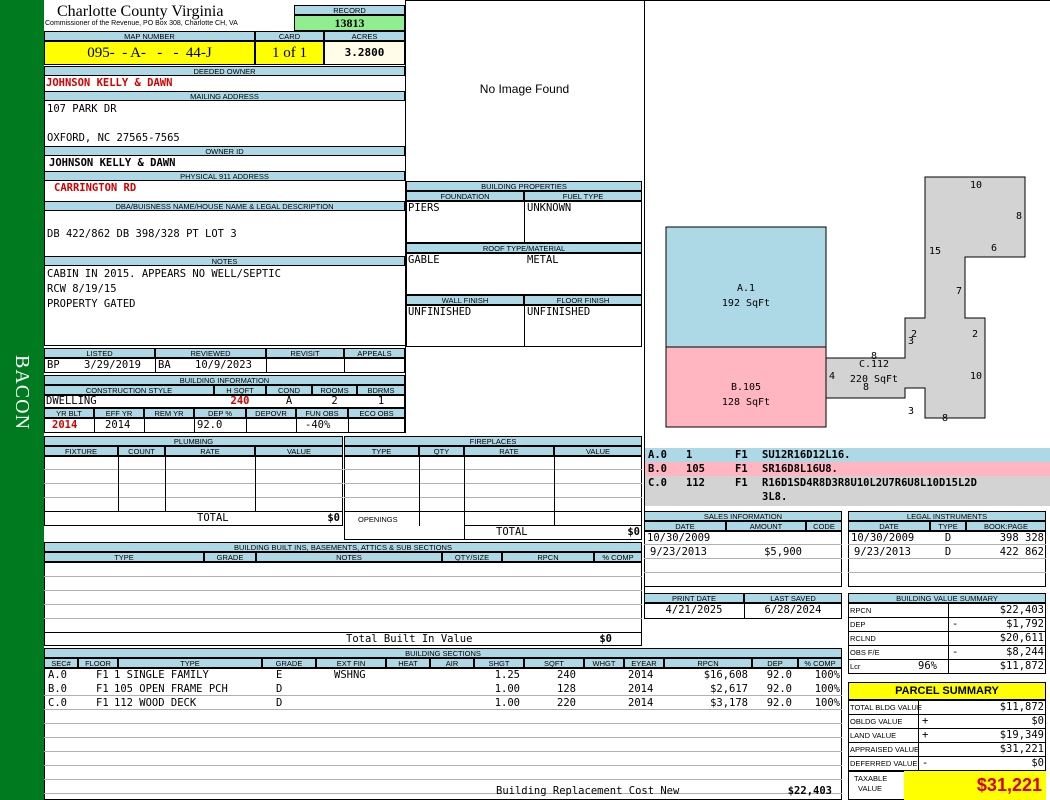 The image size is (1050, 800). I want to click on fuel-type: UNKNOWN, so click(549, 208).